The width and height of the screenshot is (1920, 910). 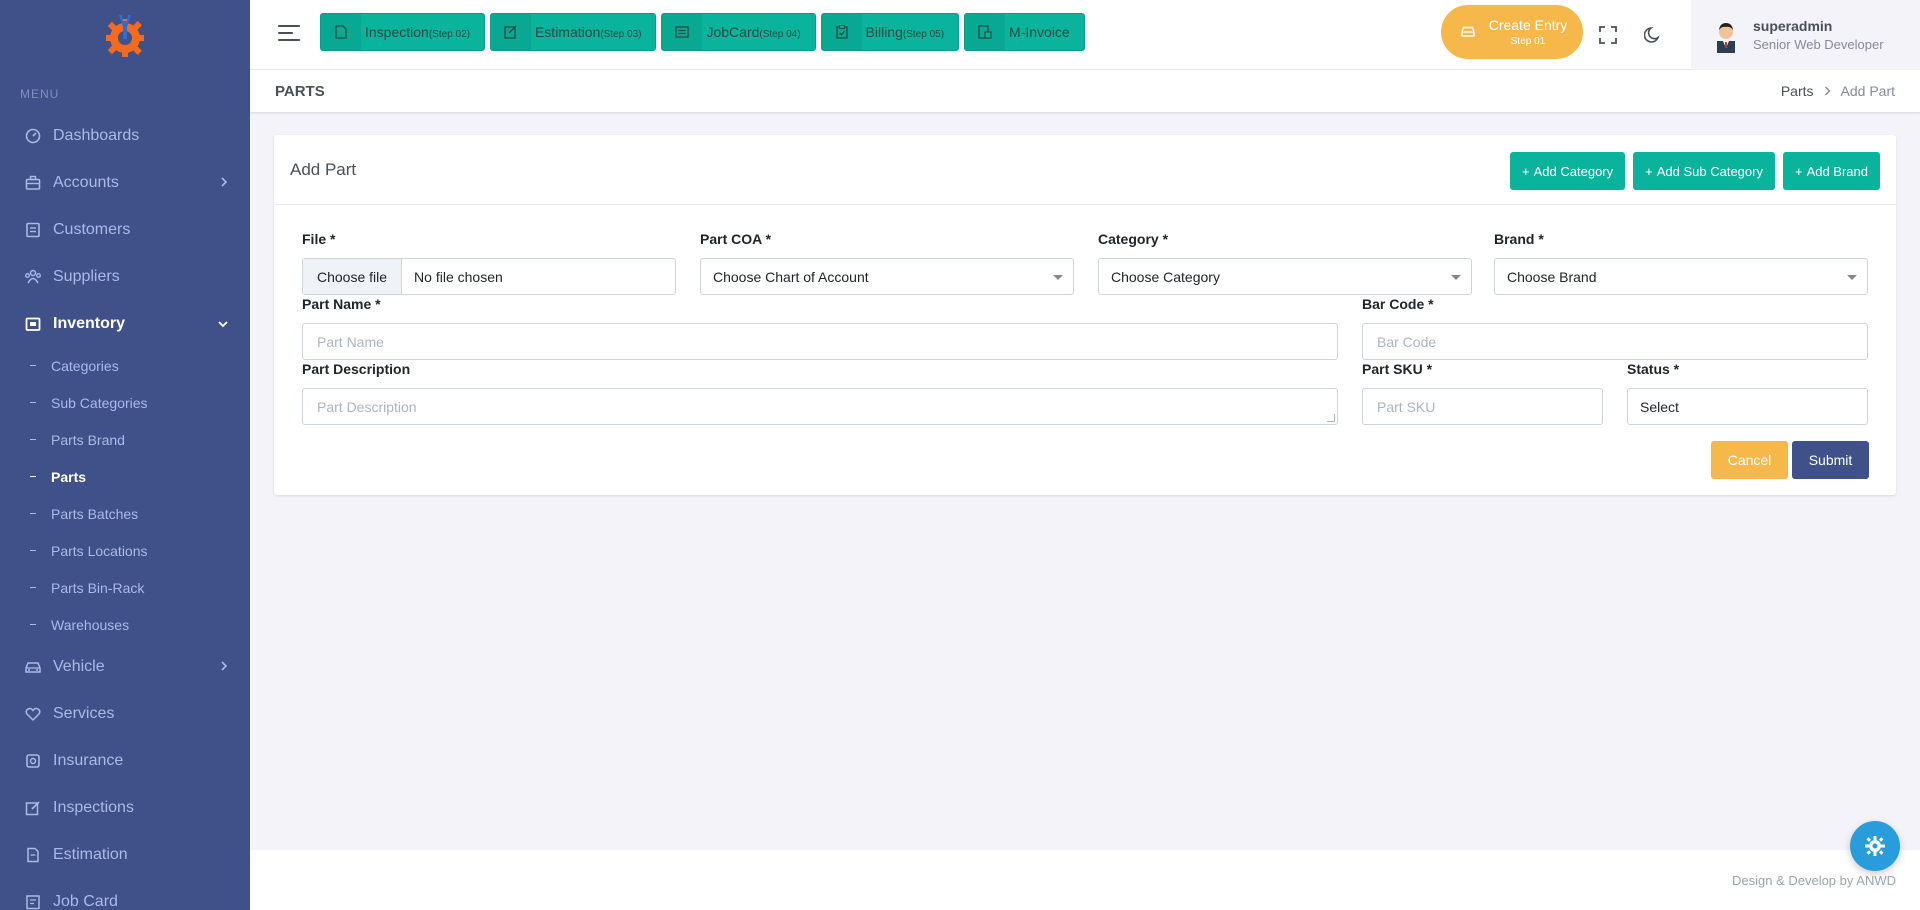 I want to click on sidebar-item-services: Services, so click(x=125, y=713).